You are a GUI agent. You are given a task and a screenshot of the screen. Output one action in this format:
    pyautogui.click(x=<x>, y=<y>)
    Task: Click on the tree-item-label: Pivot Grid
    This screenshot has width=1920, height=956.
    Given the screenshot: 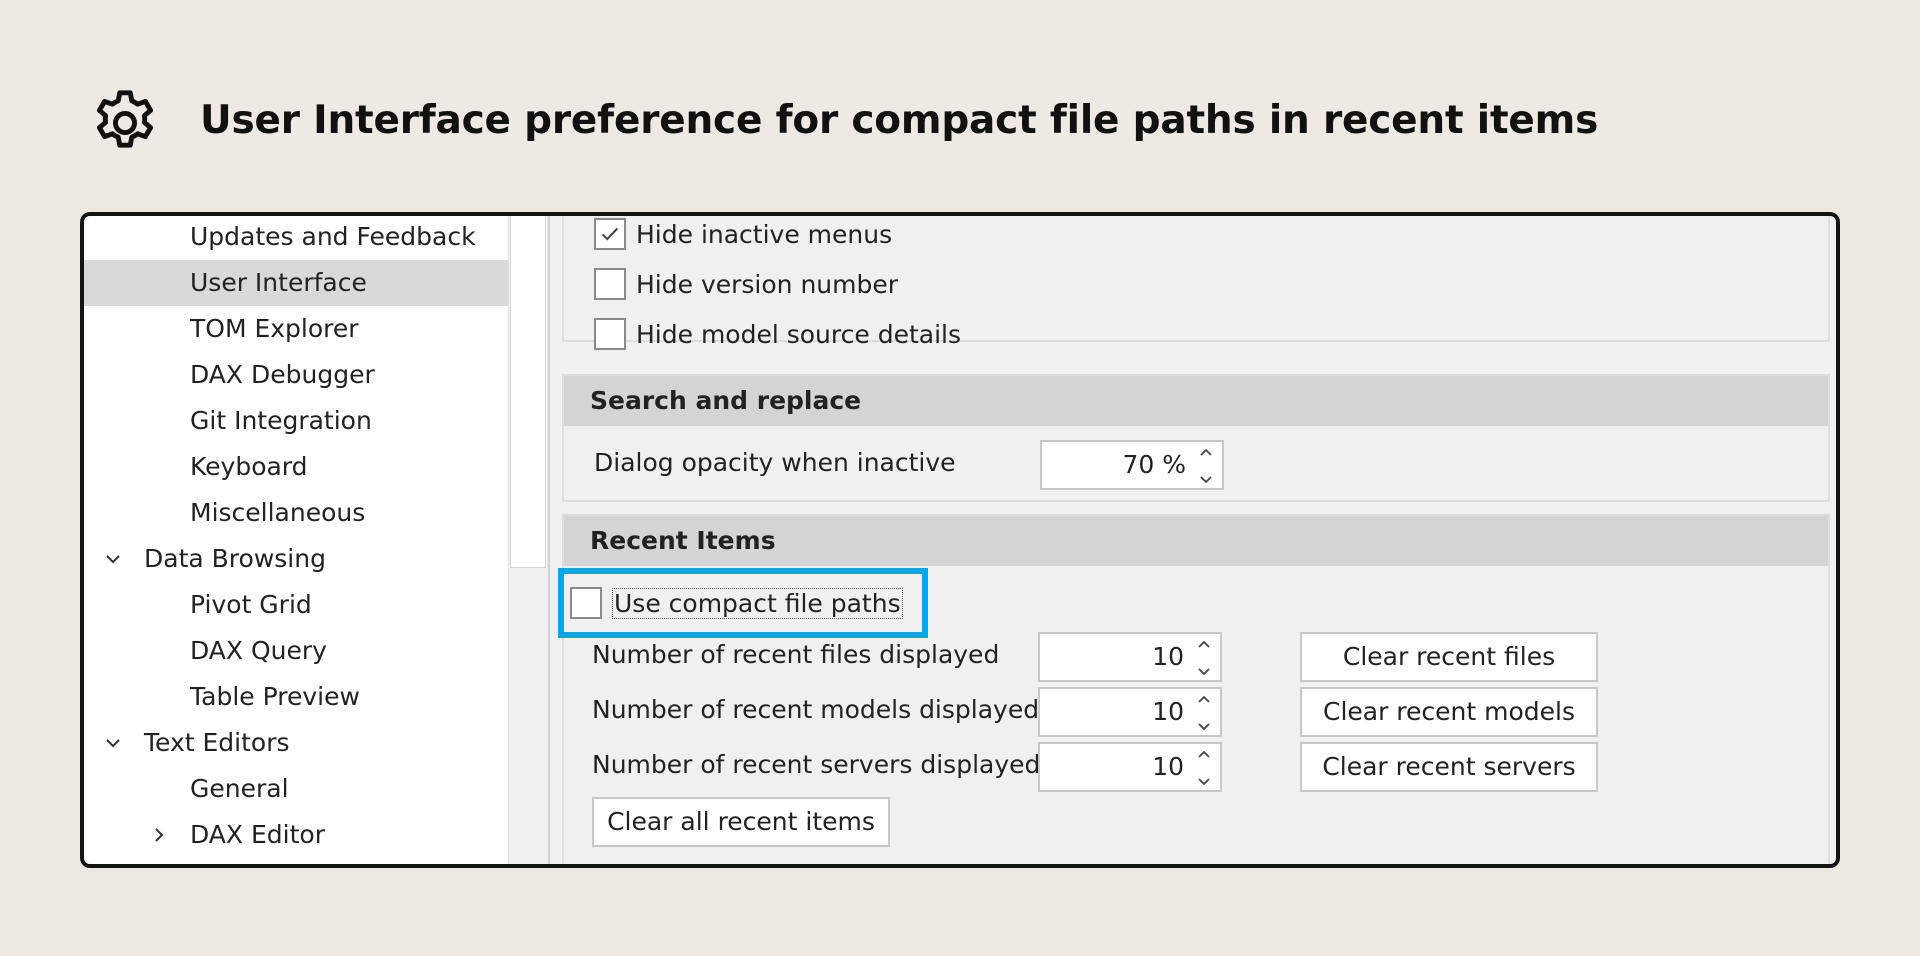 What is the action you would take?
    pyautogui.click(x=251, y=604)
    